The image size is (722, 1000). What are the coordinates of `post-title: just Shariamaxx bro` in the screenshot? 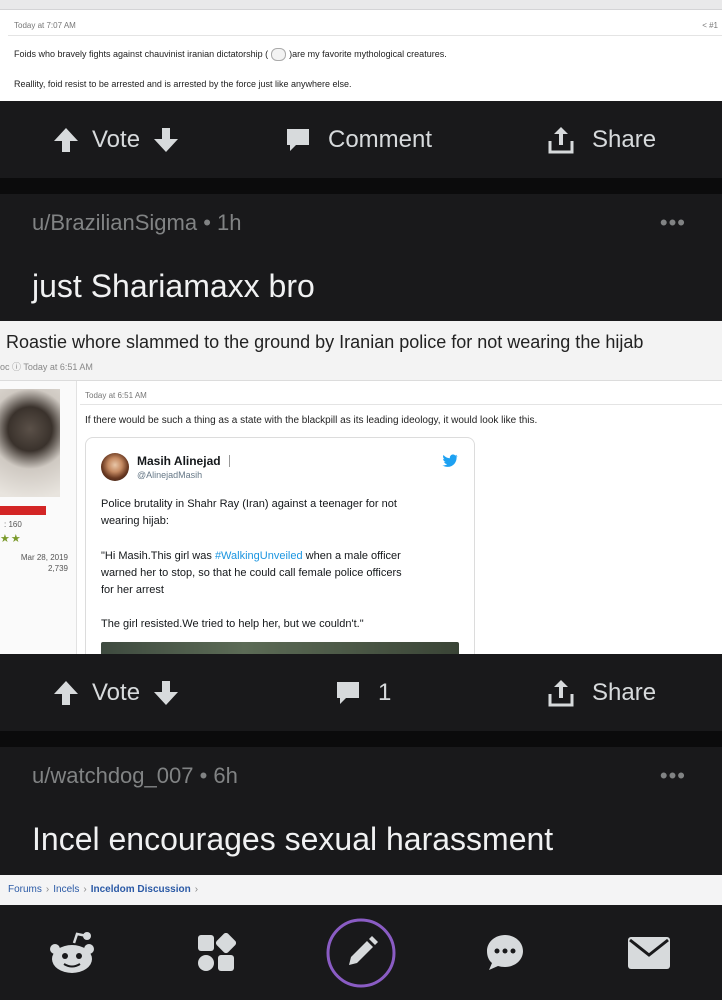 It's located at (173, 286).